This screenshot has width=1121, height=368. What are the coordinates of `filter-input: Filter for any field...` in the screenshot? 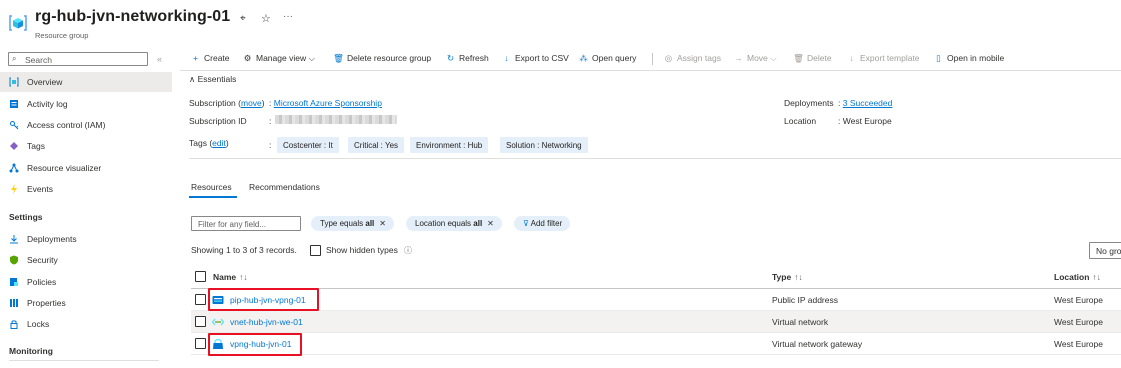 It's located at (246, 223).